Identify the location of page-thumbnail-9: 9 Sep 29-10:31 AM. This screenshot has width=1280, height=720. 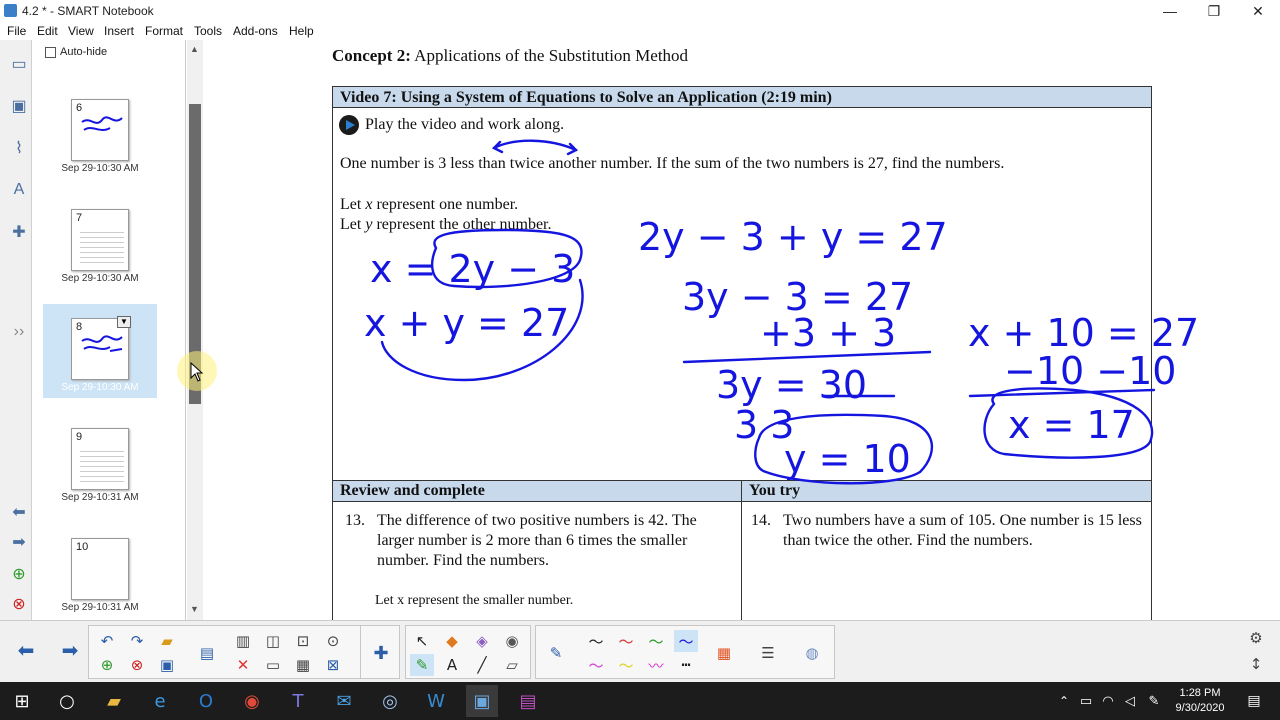
(100, 471).